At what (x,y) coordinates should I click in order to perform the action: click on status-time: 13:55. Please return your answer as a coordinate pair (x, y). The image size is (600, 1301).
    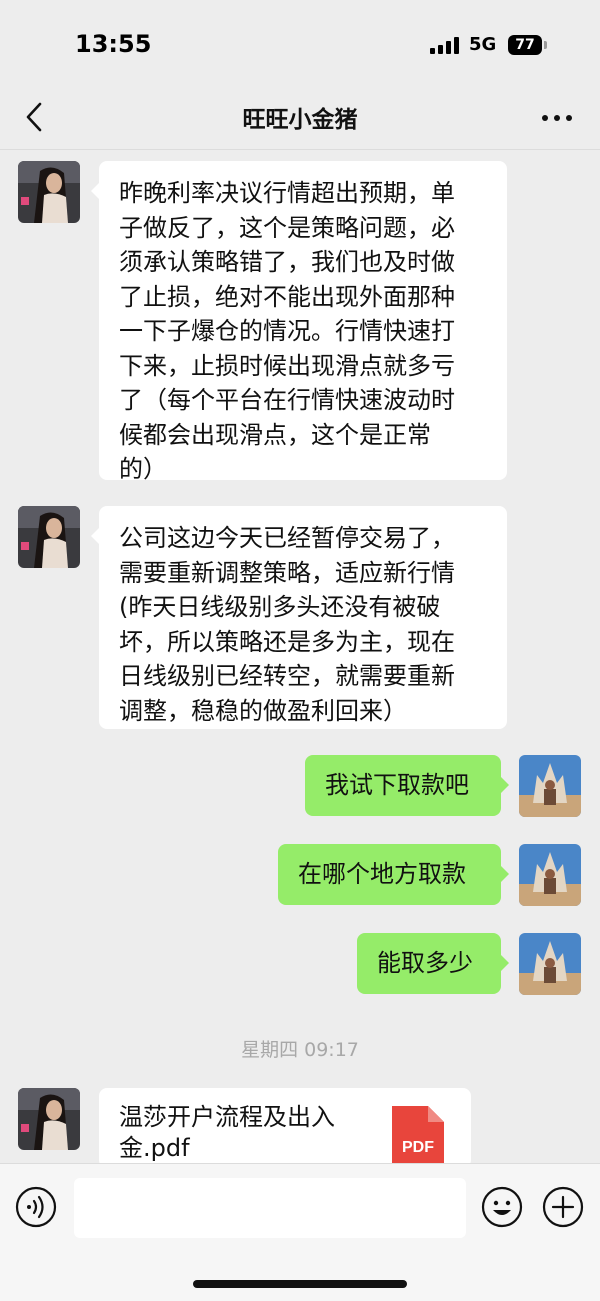
    Looking at the image, I should click on (113, 44).